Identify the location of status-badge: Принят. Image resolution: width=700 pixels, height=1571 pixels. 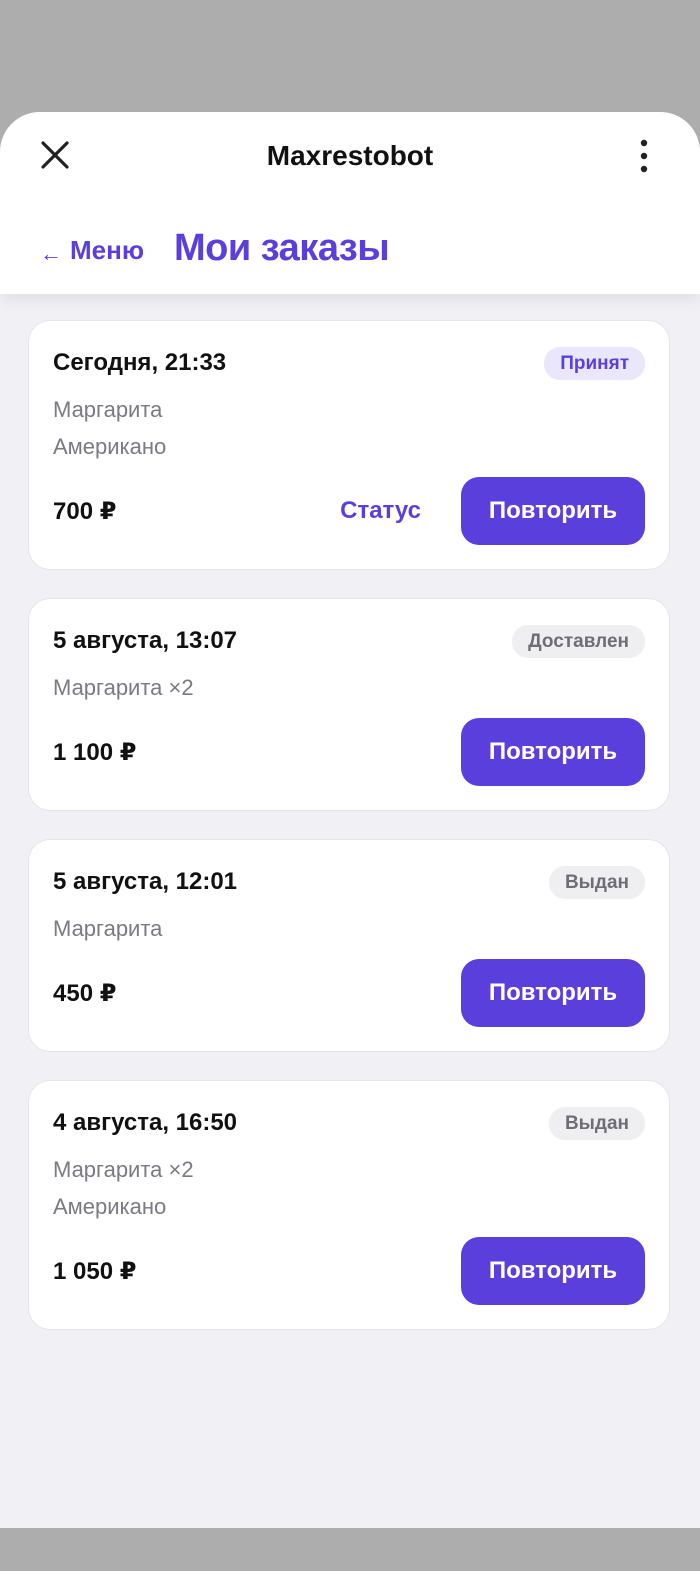
(594, 363).